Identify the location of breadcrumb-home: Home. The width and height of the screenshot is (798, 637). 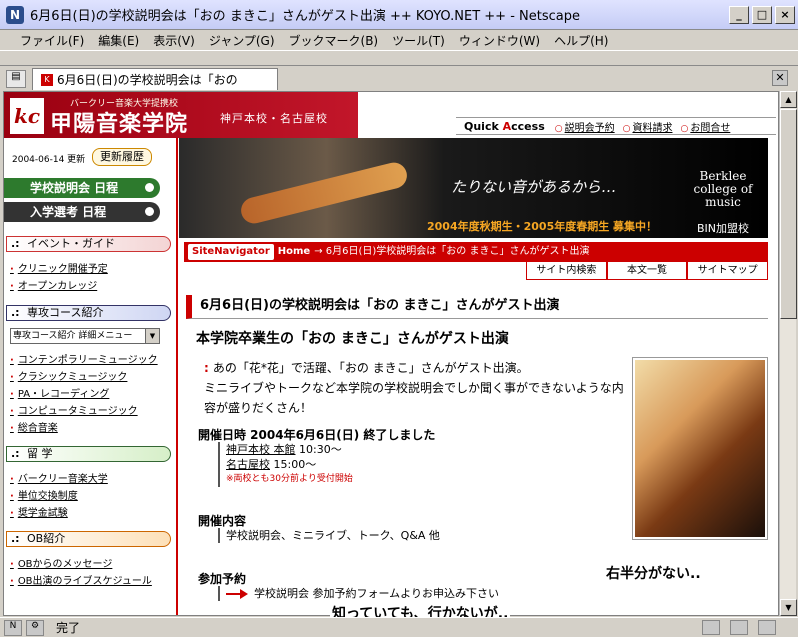
(294, 251).